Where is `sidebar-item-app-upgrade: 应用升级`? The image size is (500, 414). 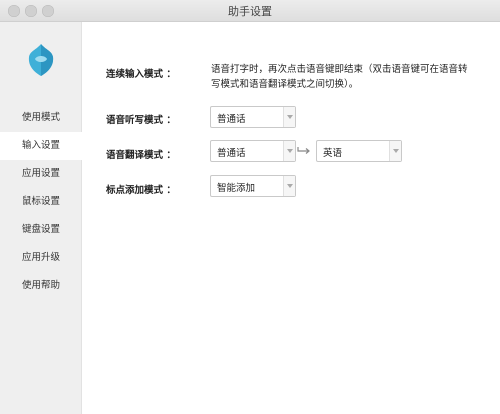 sidebar-item-app-upgrade: 应用升级 is located at coordinates (41, 258).